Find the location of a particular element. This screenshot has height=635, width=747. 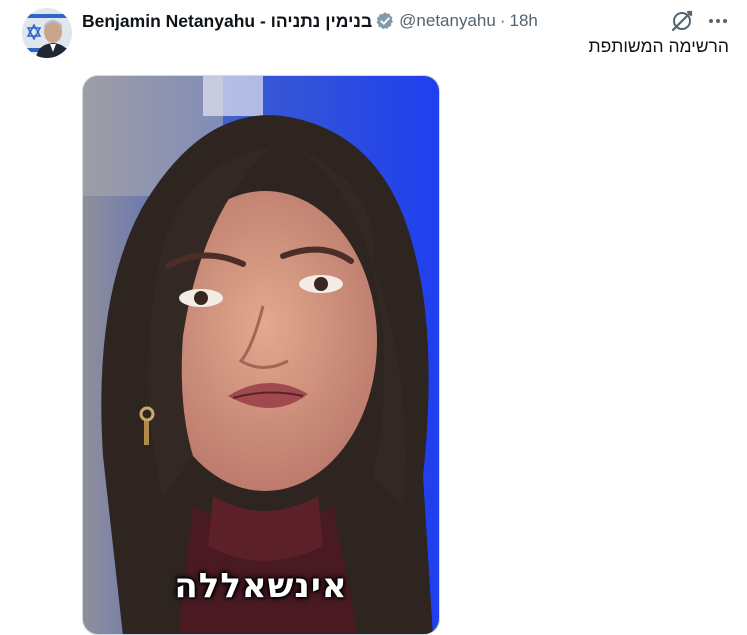

author-display-name: Benjamin Netanyahu - בנימין נתניהו is located at coordinates (227, 21).